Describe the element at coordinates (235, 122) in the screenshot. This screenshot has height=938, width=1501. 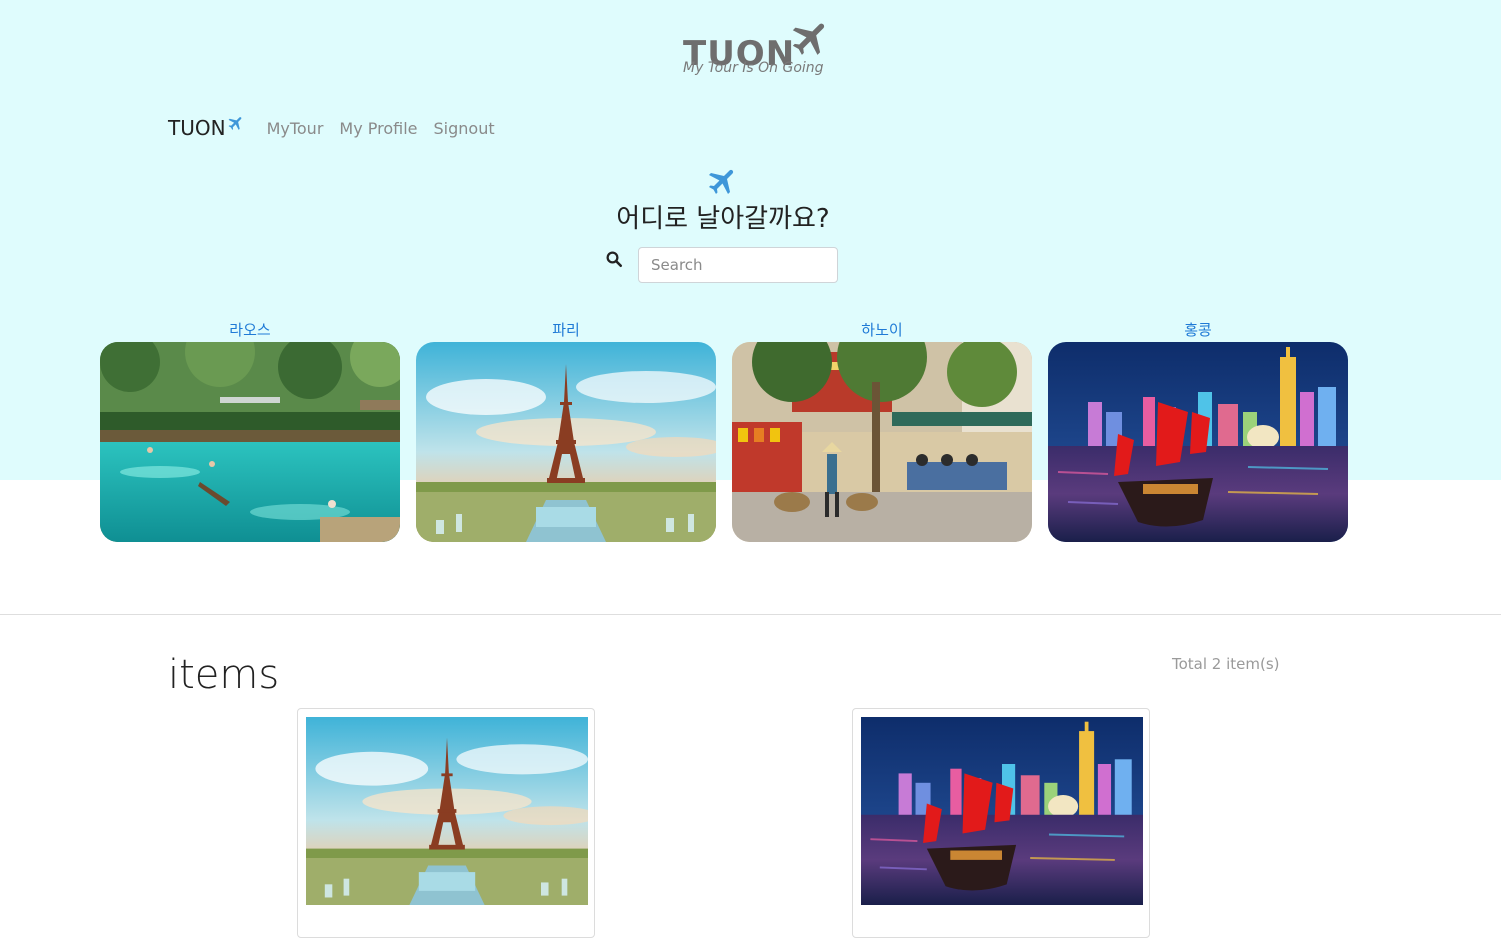
I see `airplane-icon` at that location.